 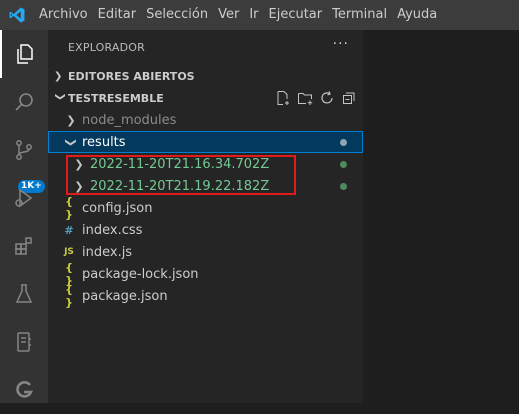 I want to click on tree-item-package-json: { } package.json, so click(x=205, y=296).